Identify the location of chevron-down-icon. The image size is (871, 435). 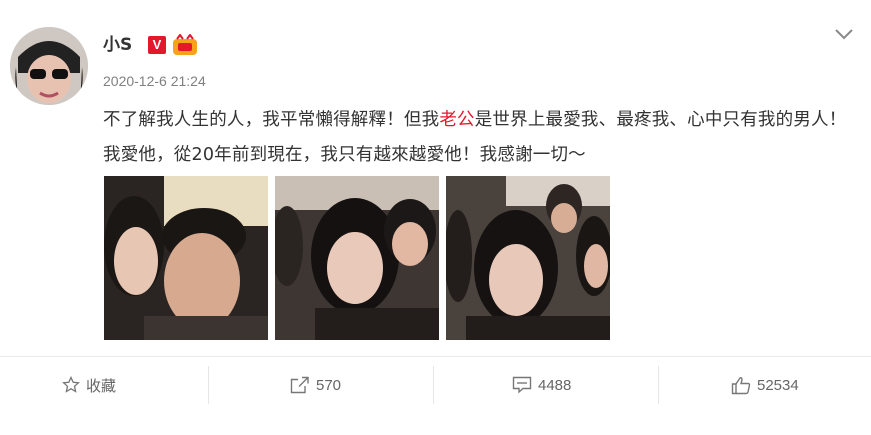
(844, 34).